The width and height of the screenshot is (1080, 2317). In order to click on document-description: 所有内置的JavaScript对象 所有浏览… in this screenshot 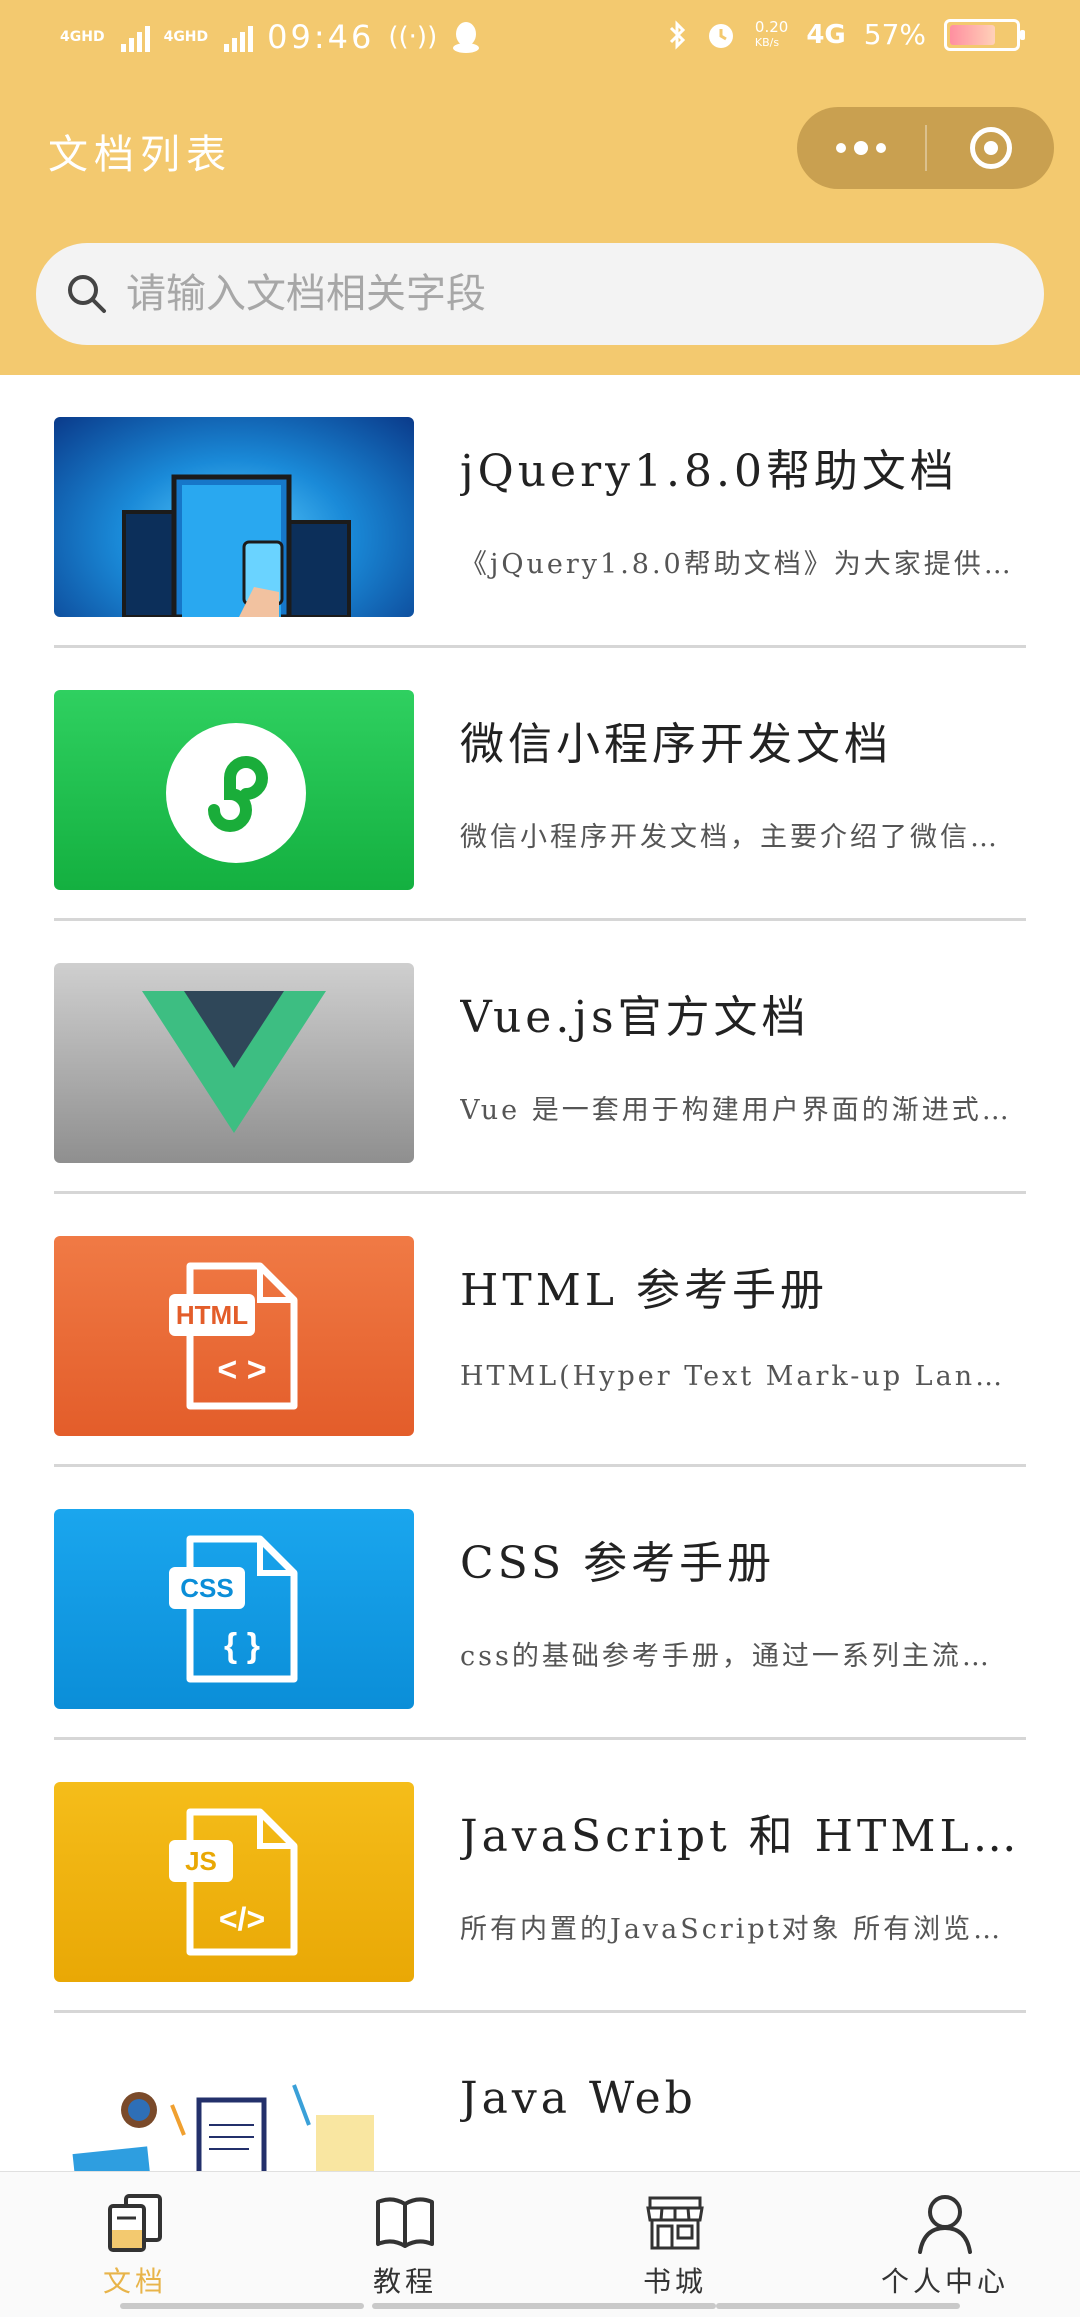, I will do `click(732, 1929)`.